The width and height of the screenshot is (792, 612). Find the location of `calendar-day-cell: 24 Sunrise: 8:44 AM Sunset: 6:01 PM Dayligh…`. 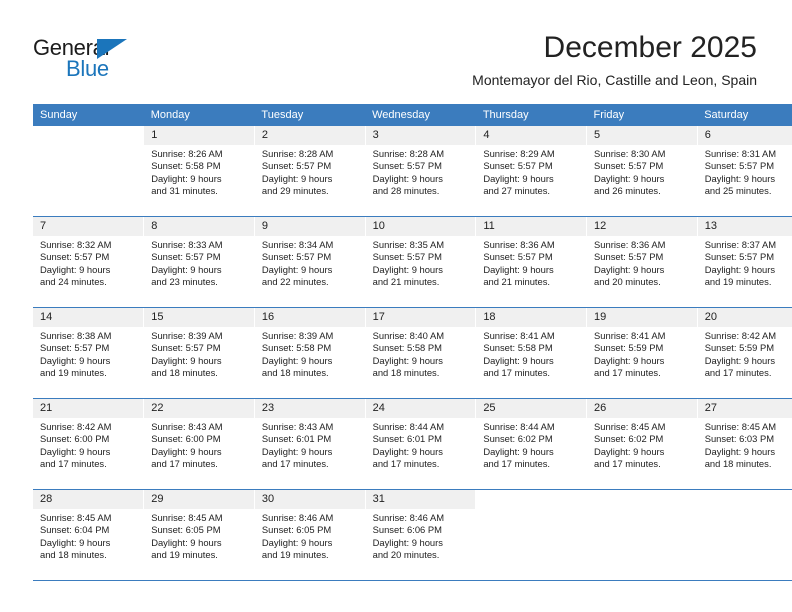

calendar-day-cell: 24 Sunrise: 8:44 AM Sunset: 6:01 PM Dayligh… is located at coordinates (420, 444).